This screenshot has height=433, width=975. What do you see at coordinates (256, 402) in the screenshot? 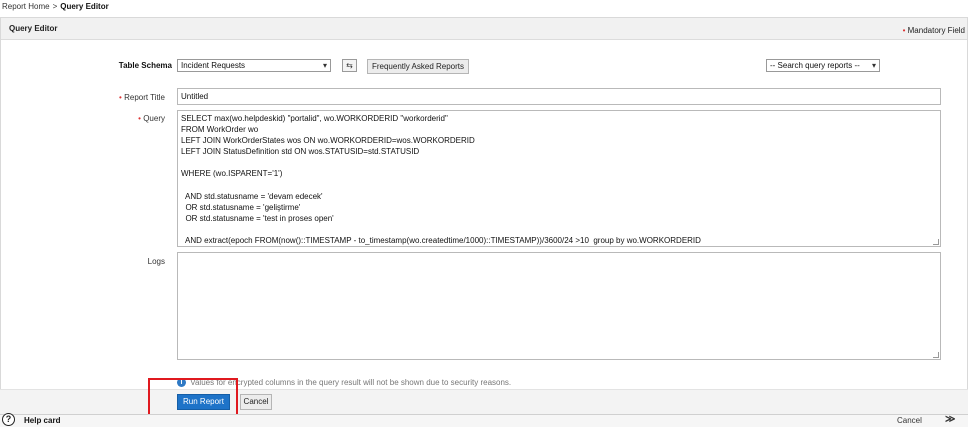
I see `cancel-button: Cancel` at bounding box center [256, 402].